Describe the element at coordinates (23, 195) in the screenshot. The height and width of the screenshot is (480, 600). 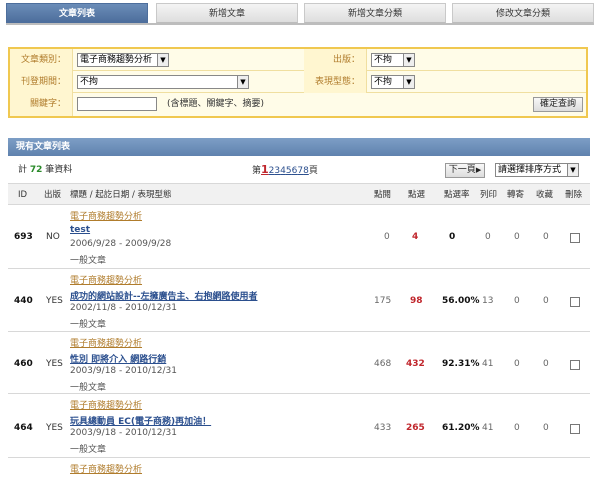
I see `col-id: ID` at that location.